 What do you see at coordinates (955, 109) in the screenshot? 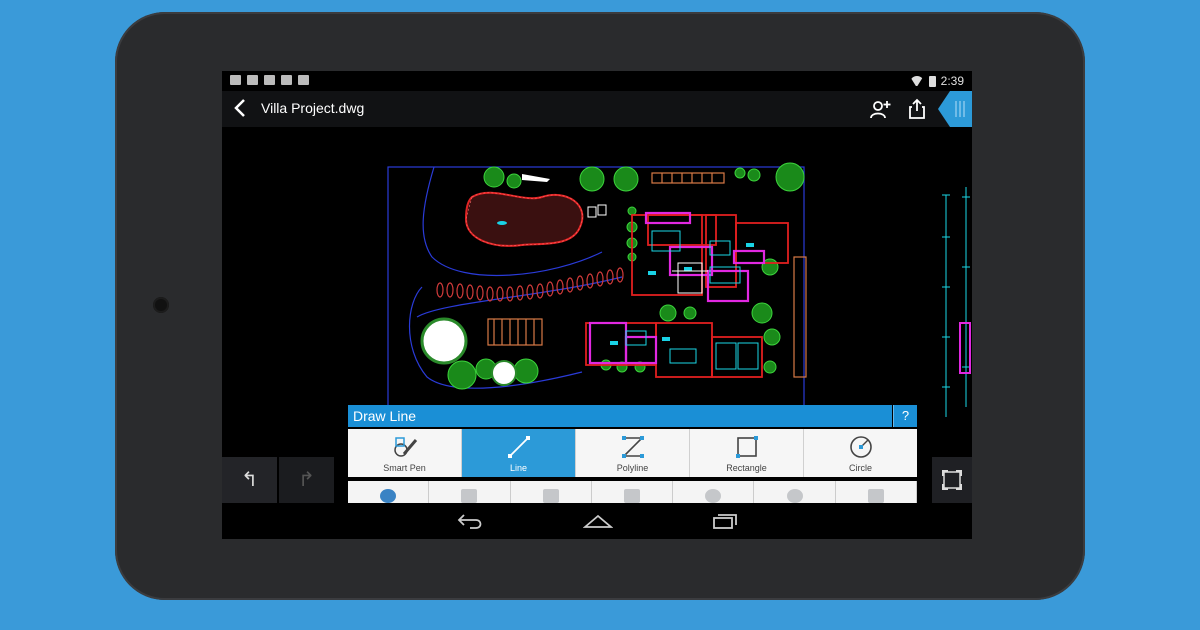
I see `panel-tab-icon` at bounding box center [955, 109].